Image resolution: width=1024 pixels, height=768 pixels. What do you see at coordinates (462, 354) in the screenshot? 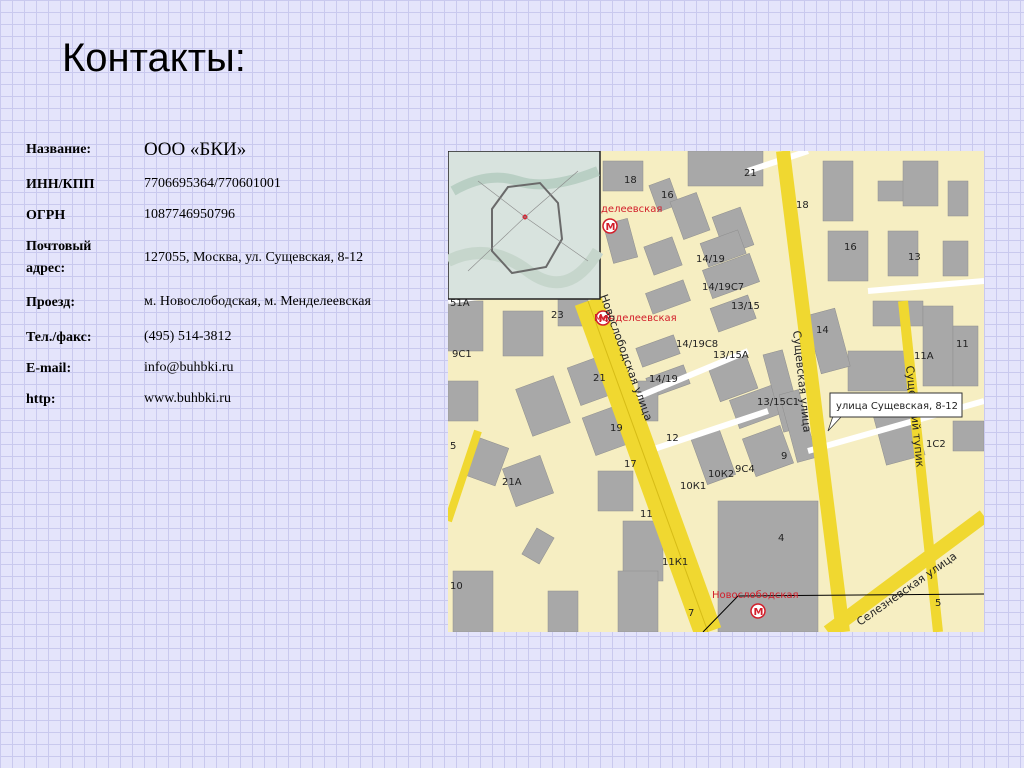
I see `bnum-9c1: 9С1` at bounding box center [462, 354].